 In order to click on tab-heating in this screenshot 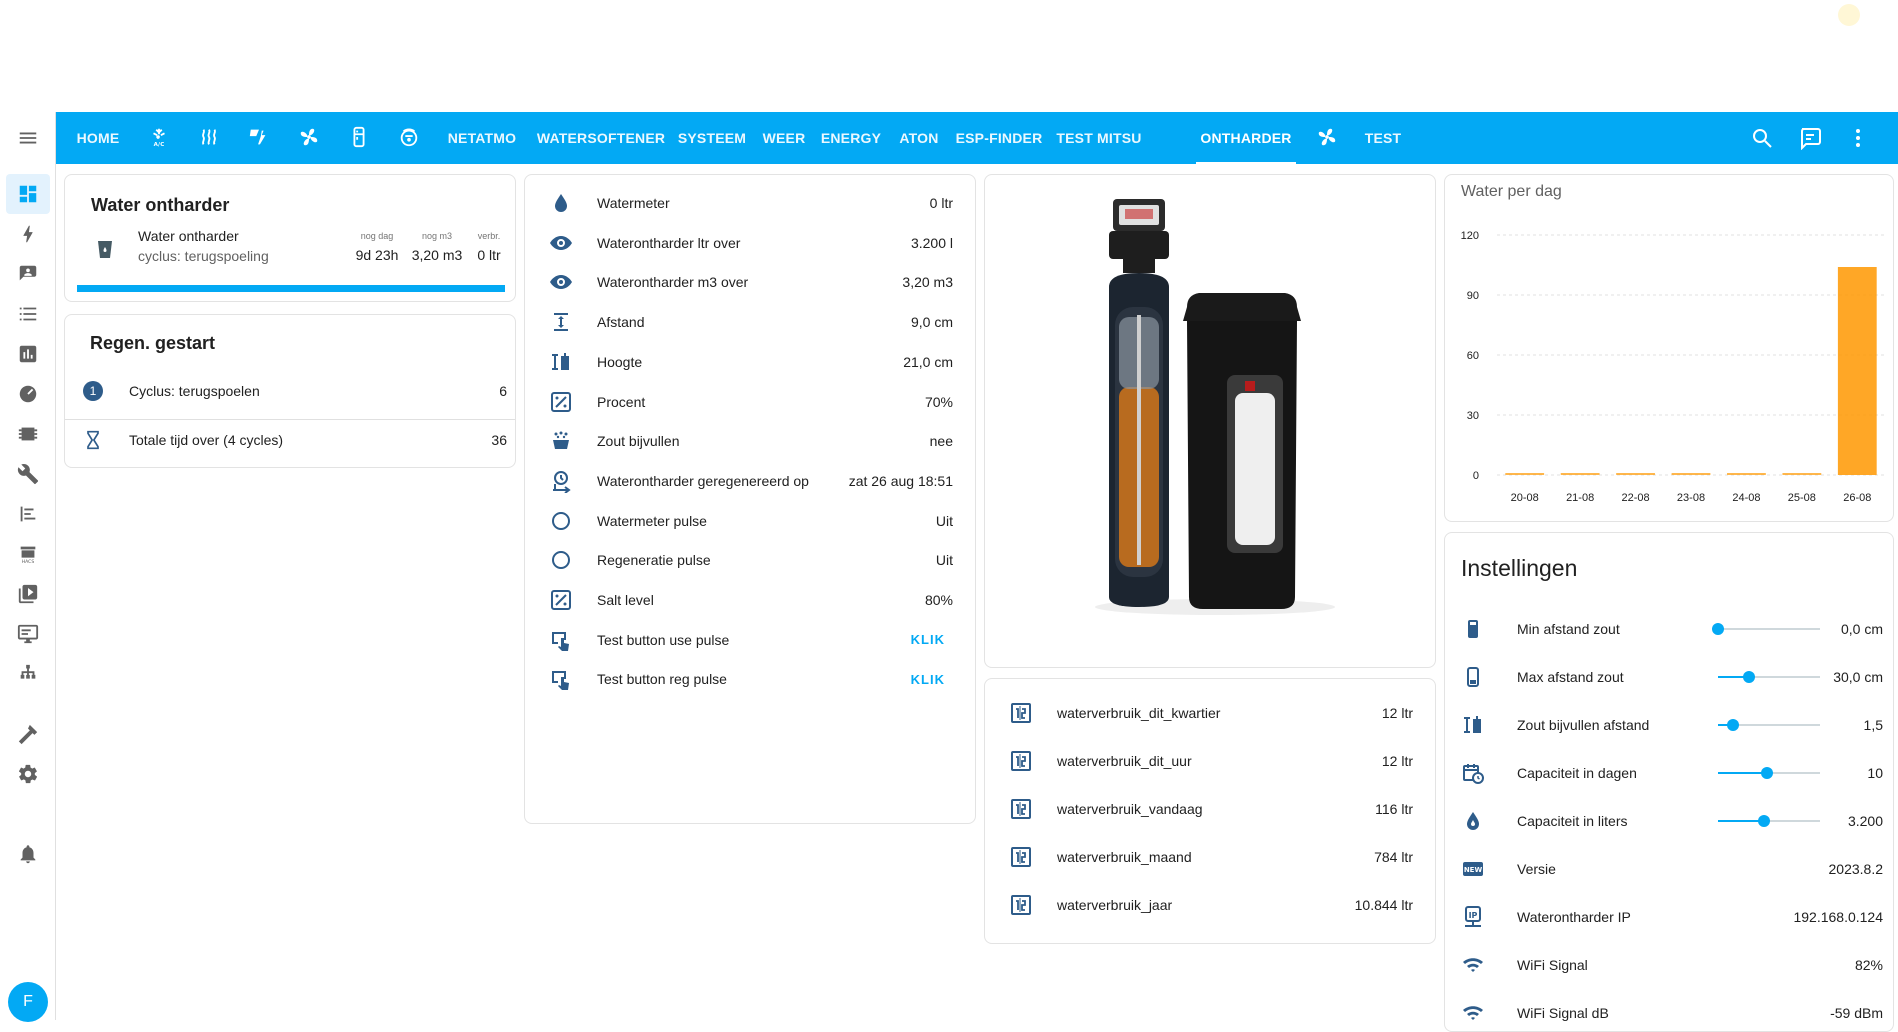, I will do `click(209, 138)`.